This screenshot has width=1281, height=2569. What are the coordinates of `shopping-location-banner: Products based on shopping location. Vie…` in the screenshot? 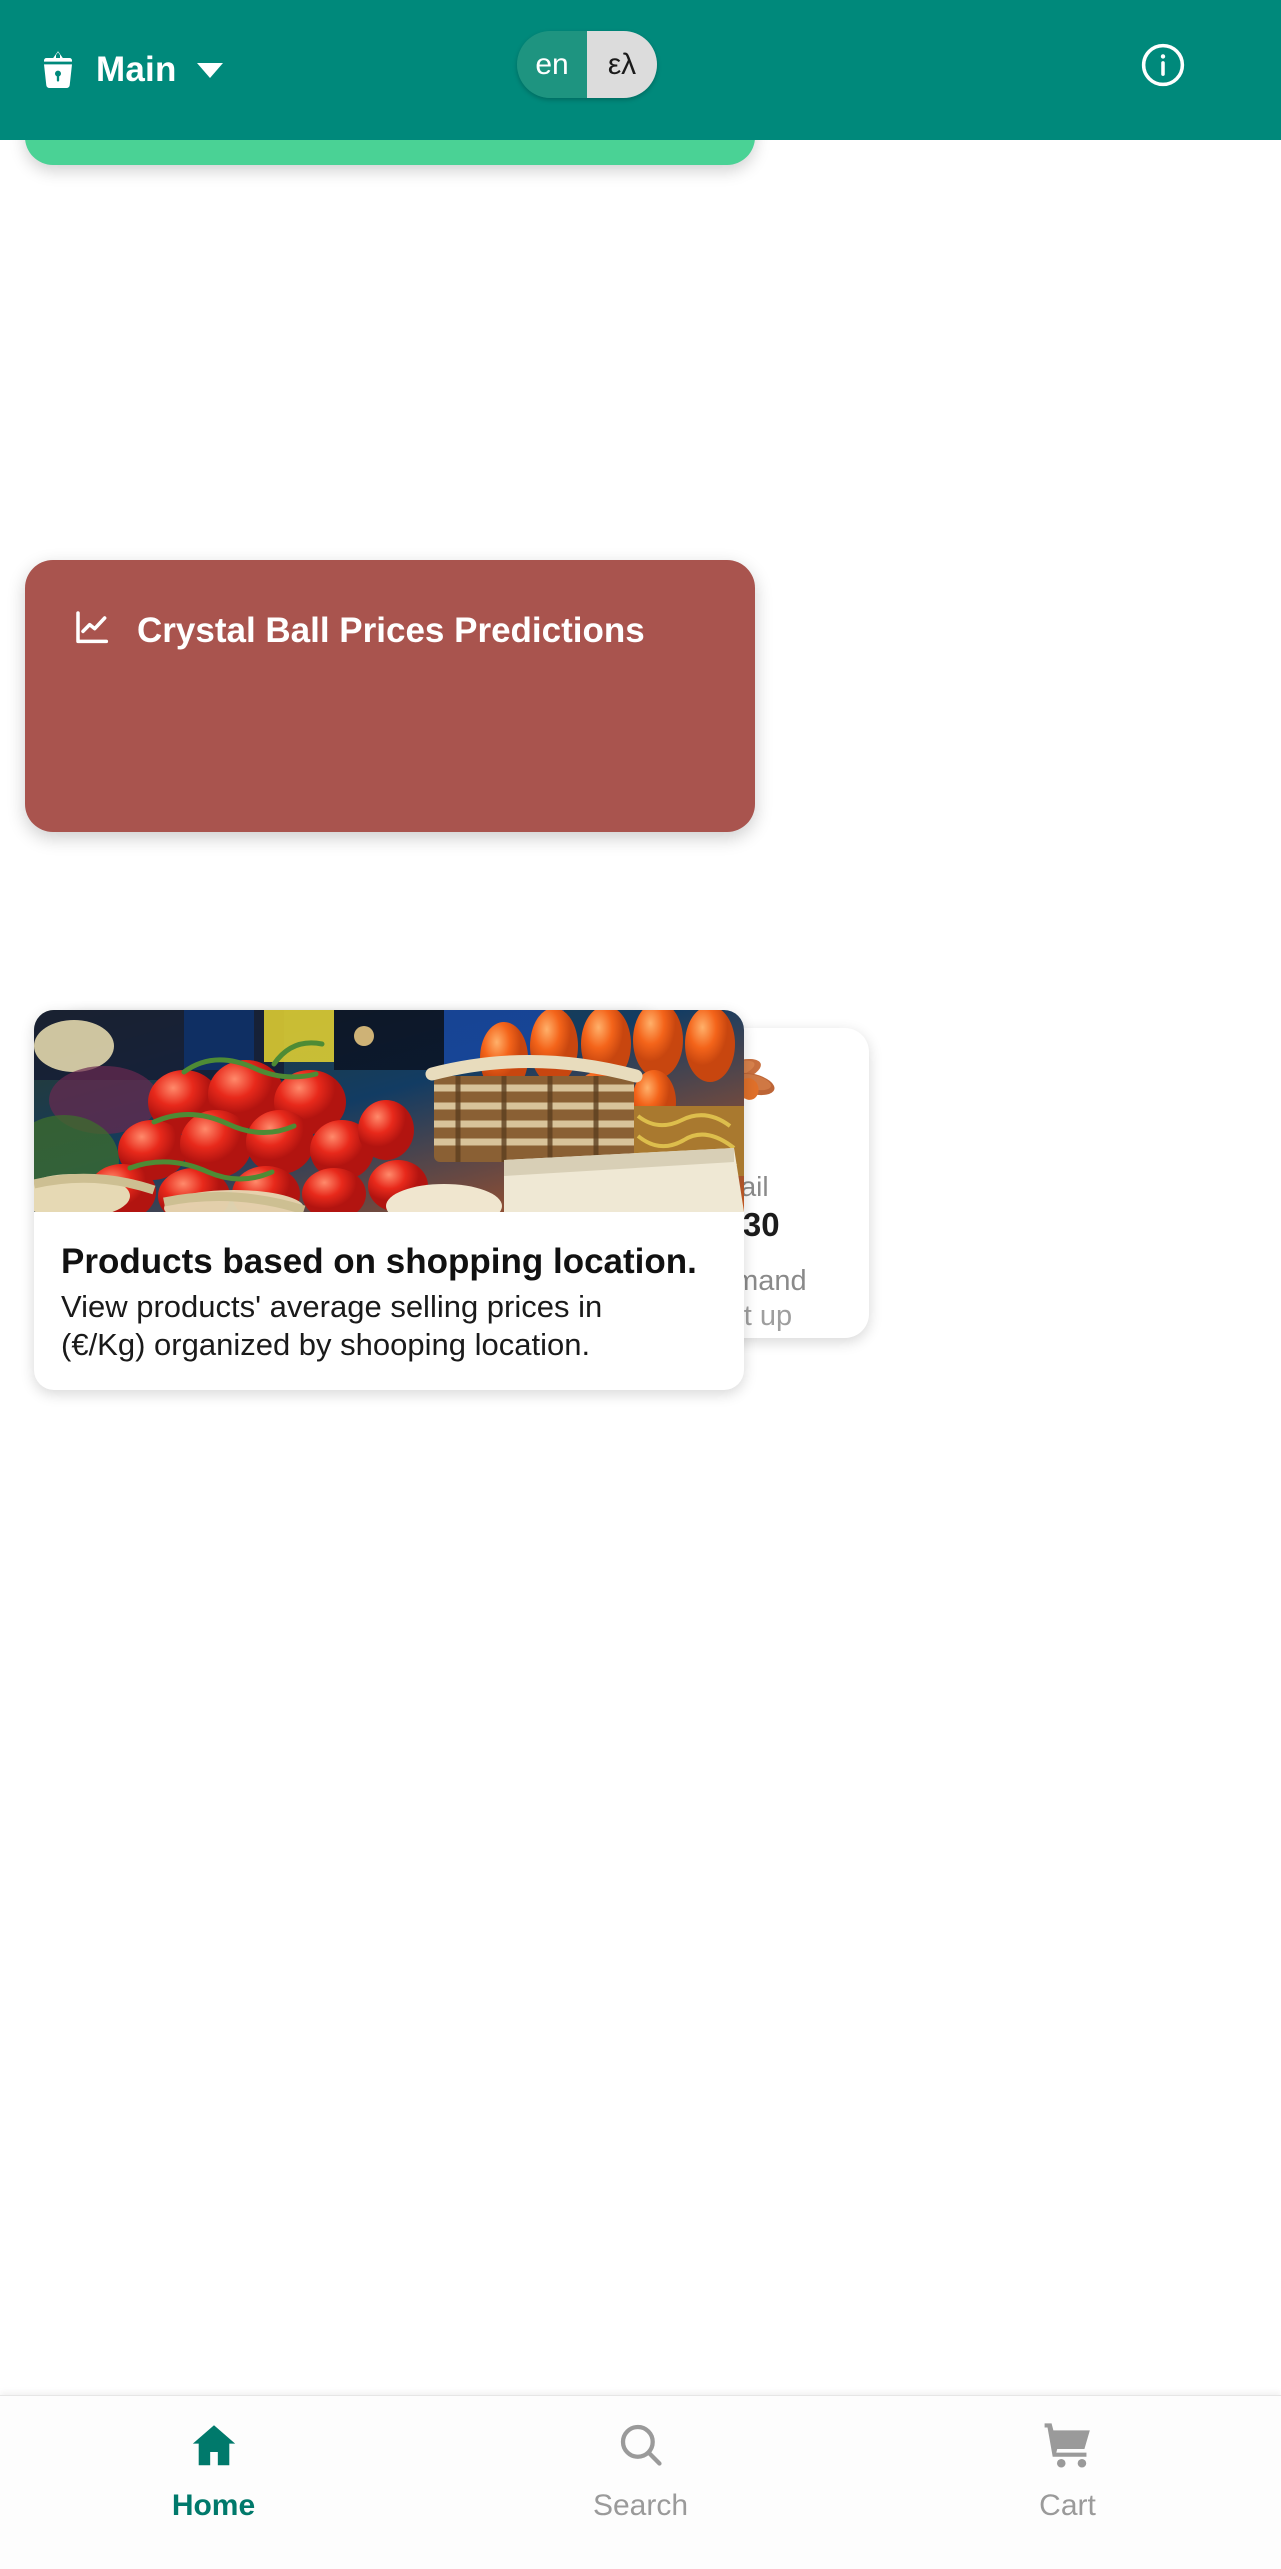 It's located at (389, 1200).